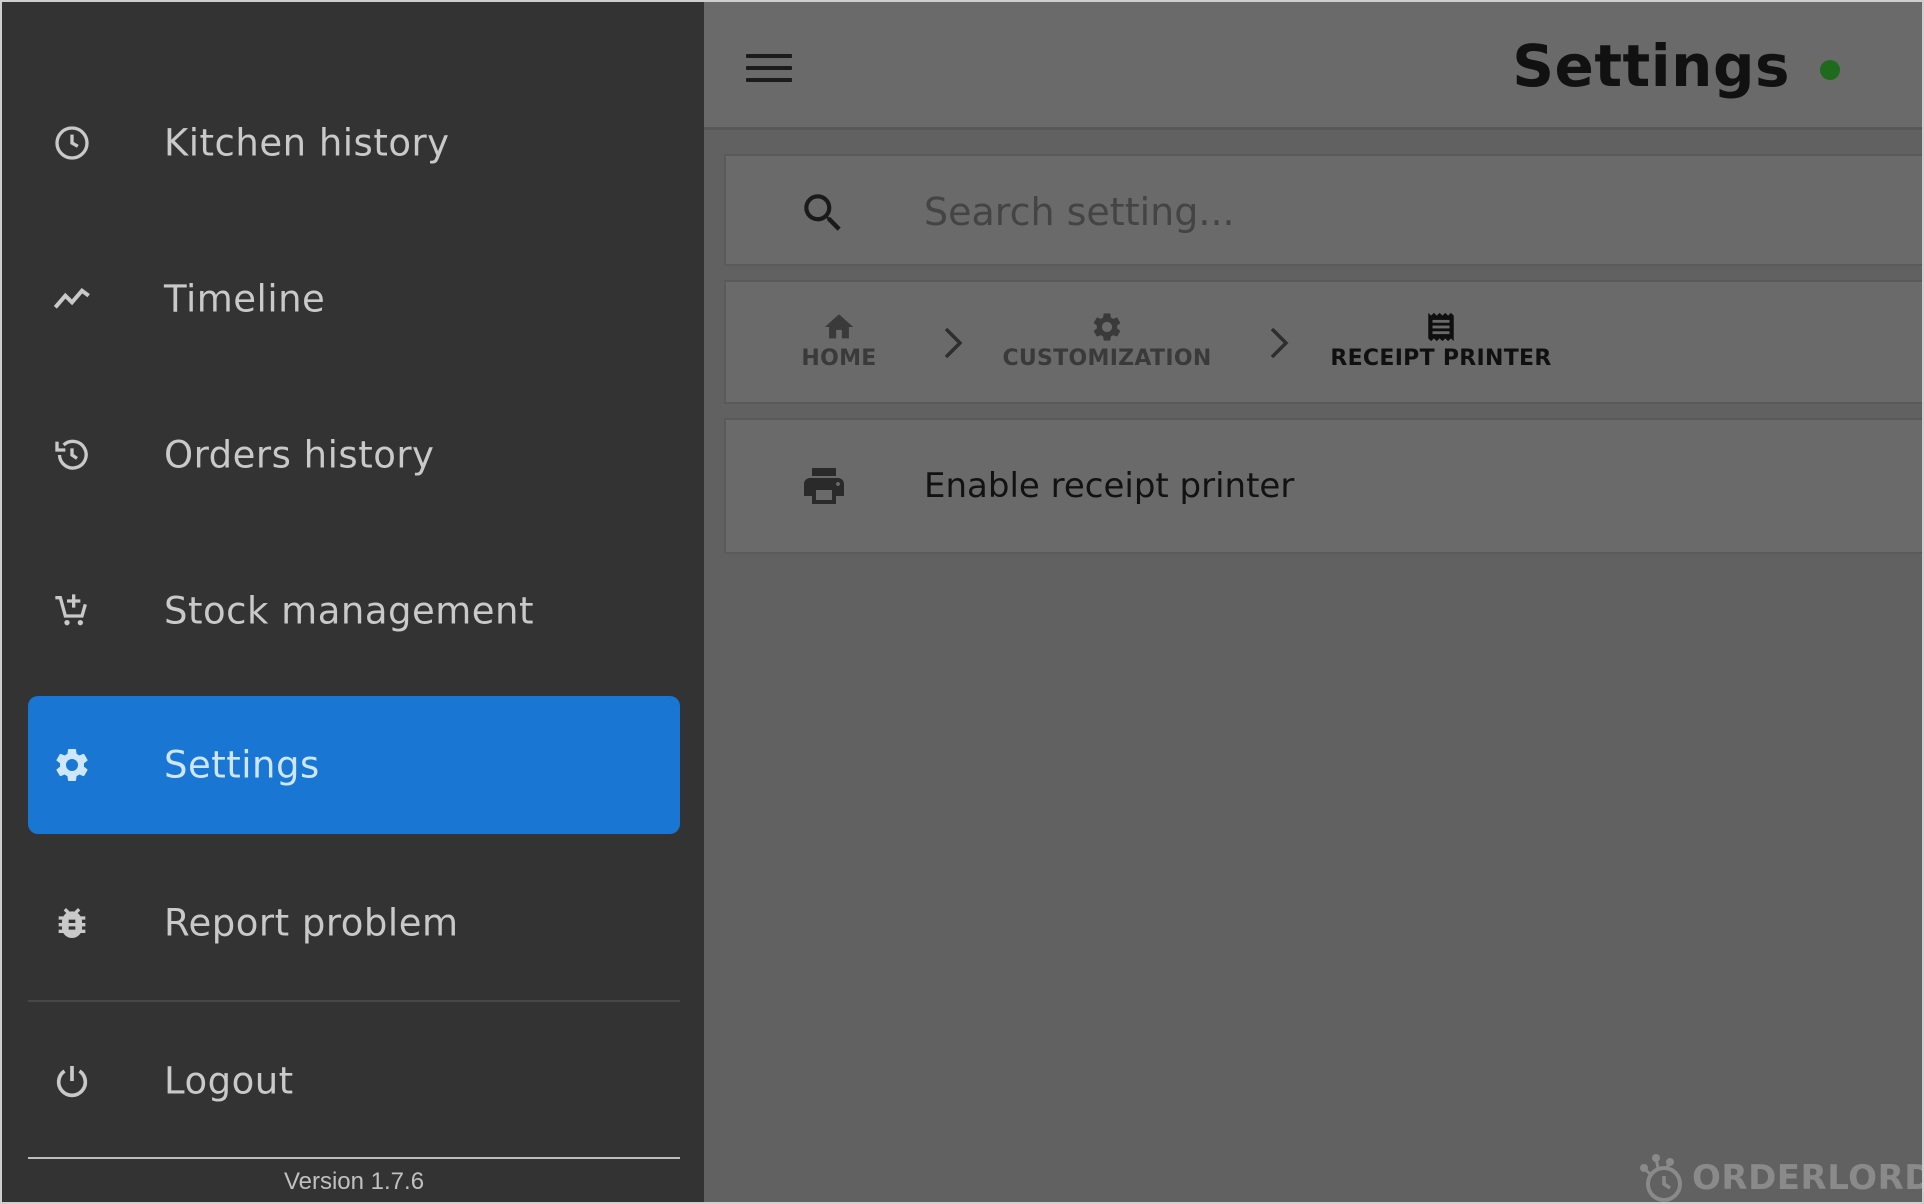 This screenshot has width=1924, height=1204. Describe the element at coordinates (354, 1181) in the screenshot. I see `version-label: Version 1.7.6` at that location.